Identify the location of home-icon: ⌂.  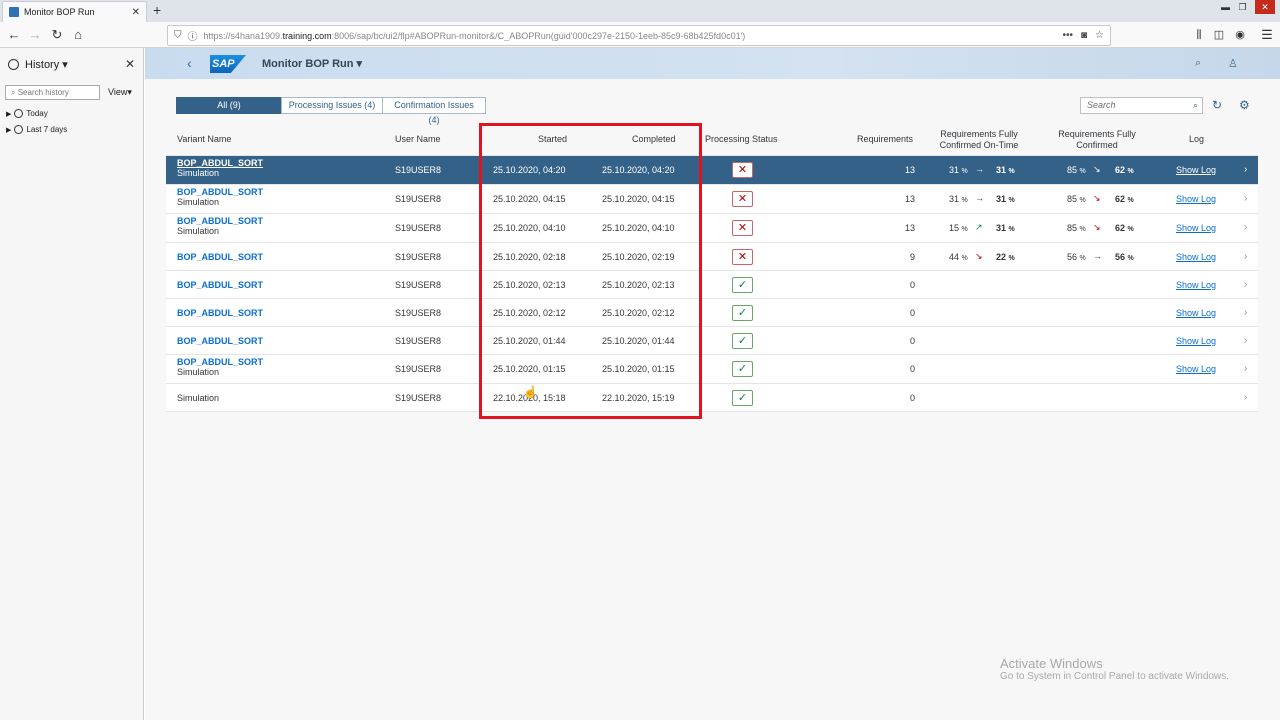
(78, 35).